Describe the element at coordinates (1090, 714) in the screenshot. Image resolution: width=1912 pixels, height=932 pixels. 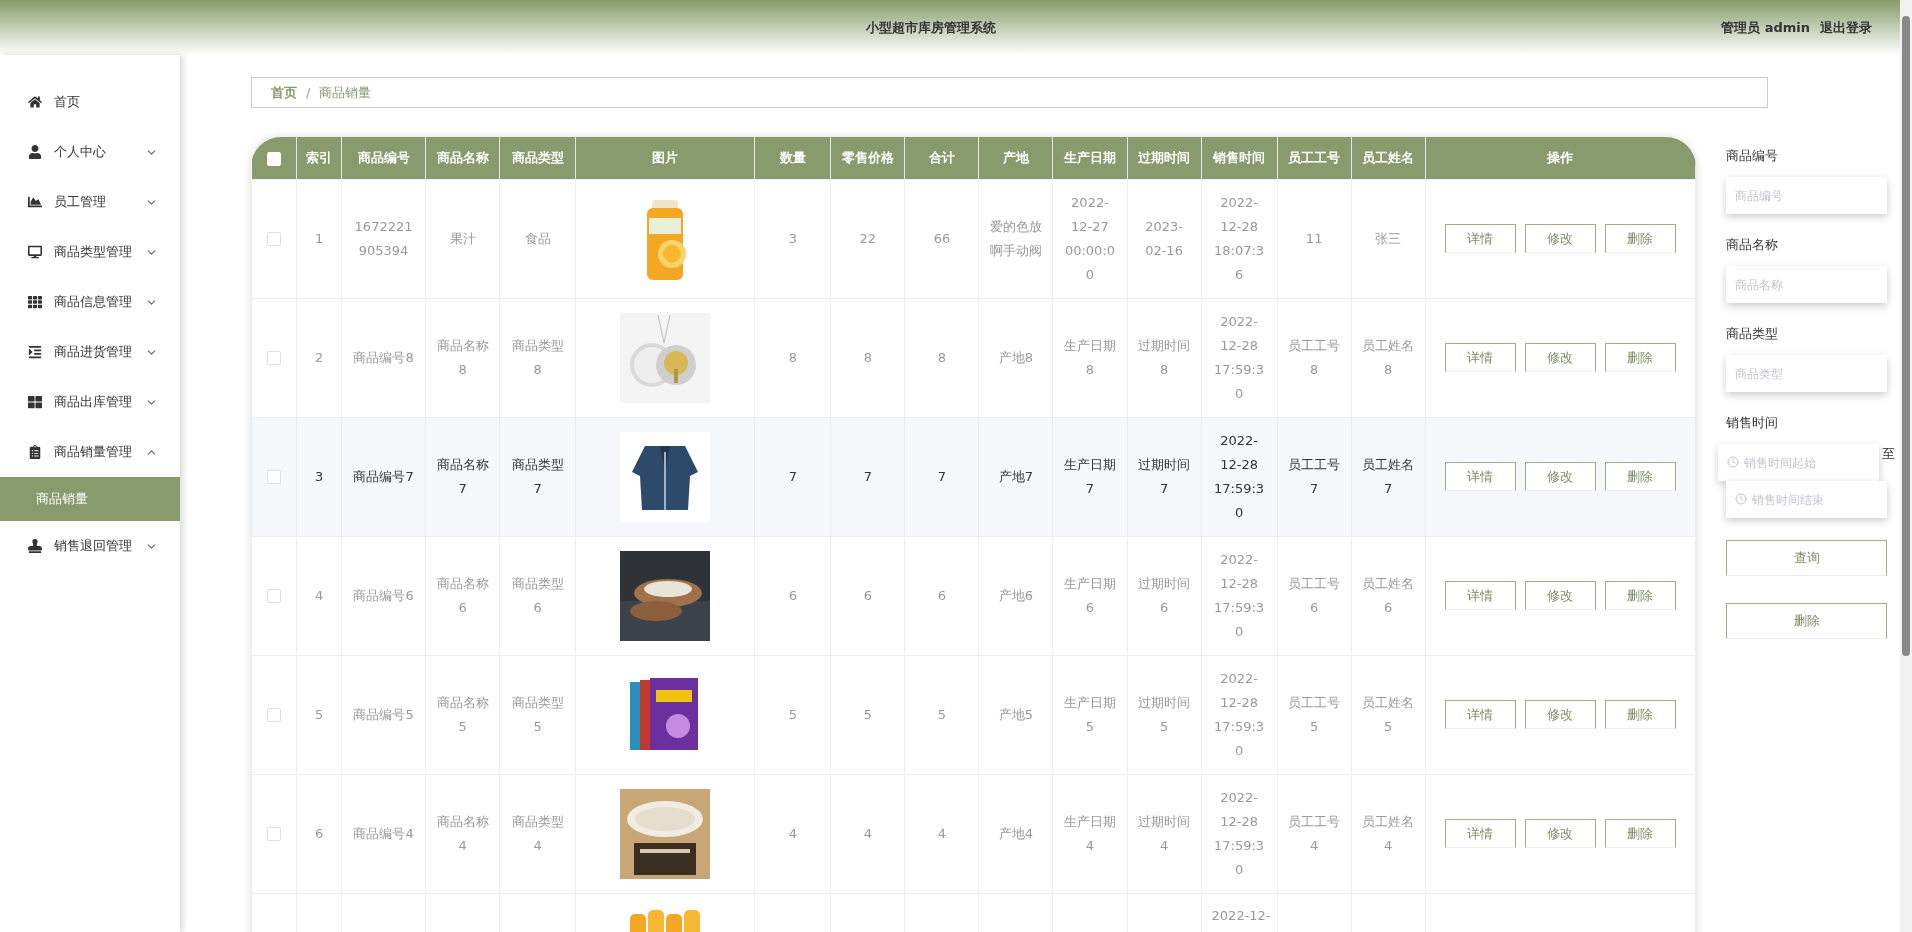
I see `table-cell: 生产日期5` at that location.